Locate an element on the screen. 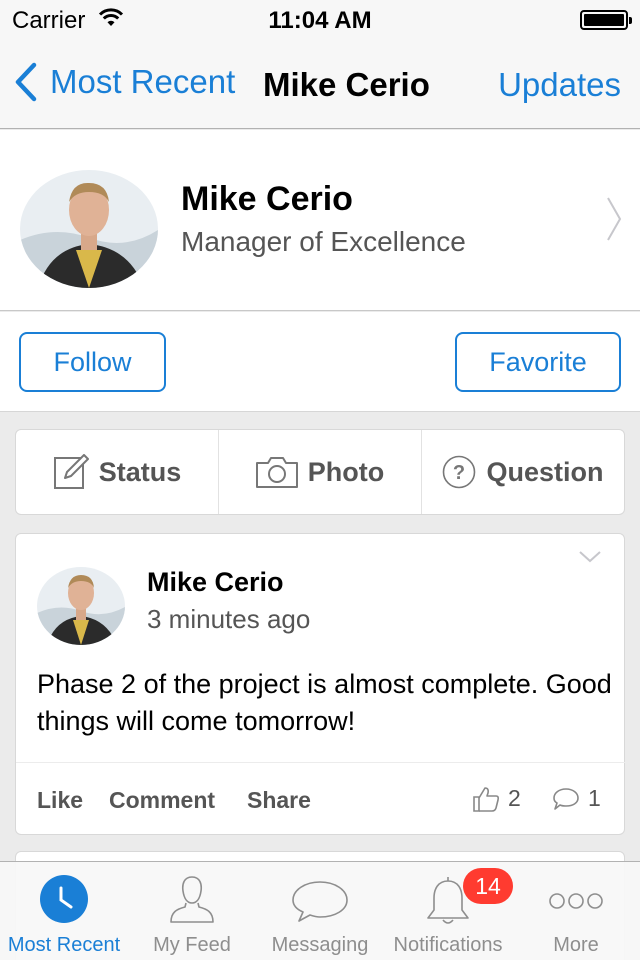 This screenshot has width=640, height=960. tab-label: Notifications is located at coordinates (448, 945).